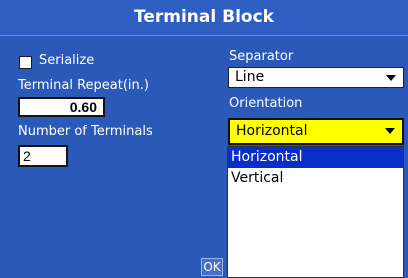 The width and height of the screenshot is (408, 278). I want to click on separator-dropdown: Line, so click(316, 77).